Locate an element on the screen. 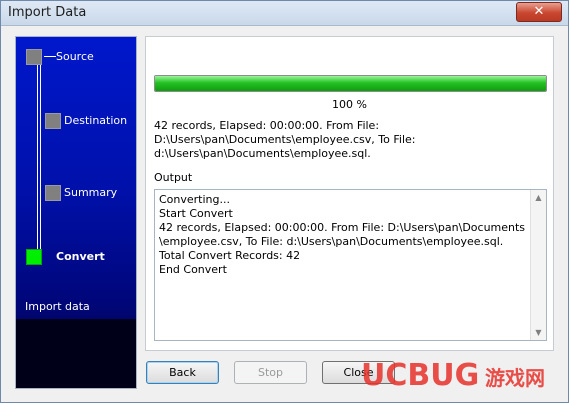 The width and height of the screenshot is (569, 403). step-label: Source is located at coordinates (75, 56).